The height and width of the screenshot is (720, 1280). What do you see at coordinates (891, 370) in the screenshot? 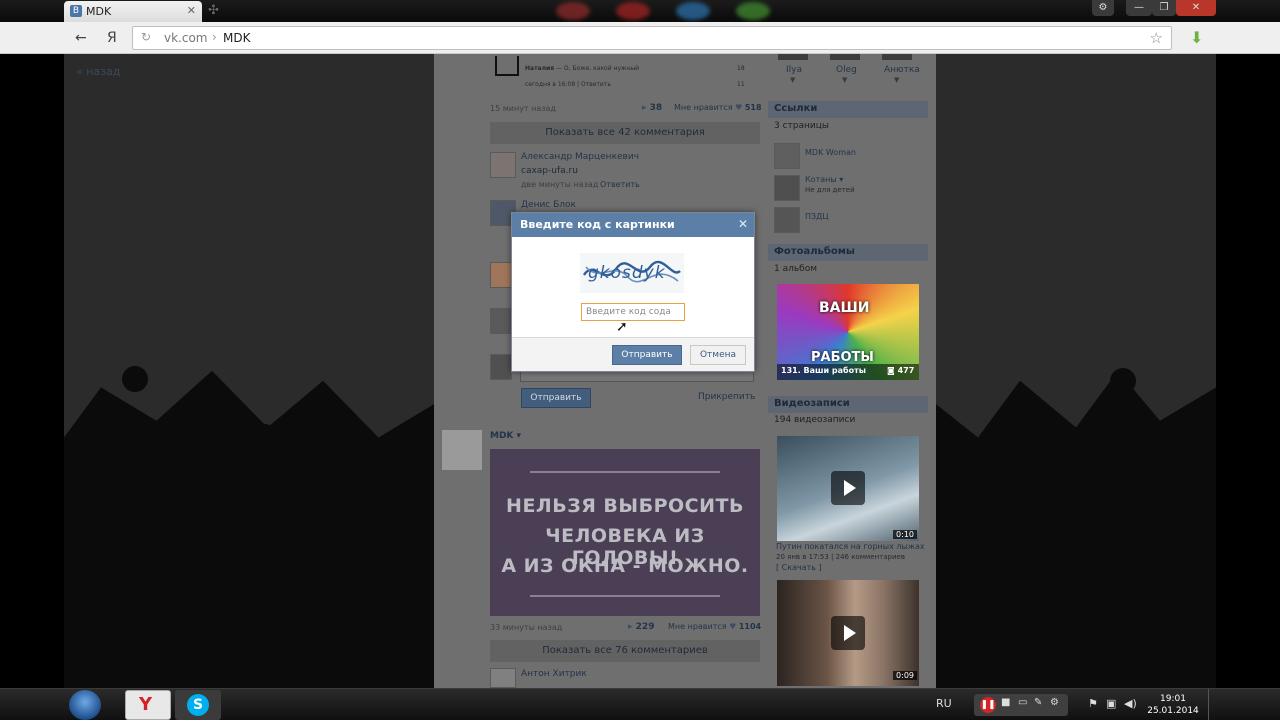
I see `camera-icon: ◙` at bounding box center [891, 370].